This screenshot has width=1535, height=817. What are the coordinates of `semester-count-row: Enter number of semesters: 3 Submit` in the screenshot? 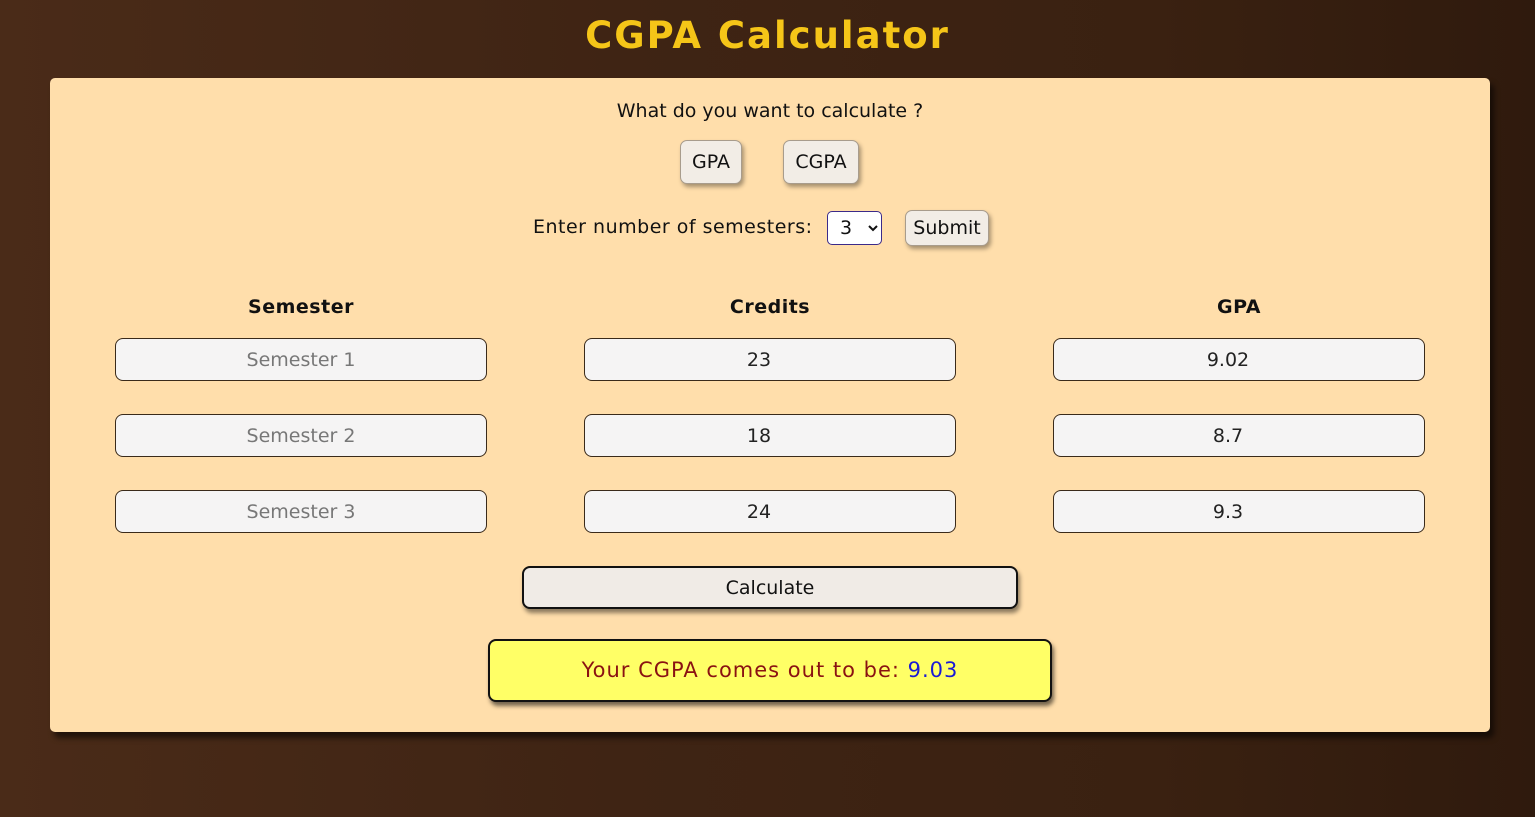 It's located at (770, 228).